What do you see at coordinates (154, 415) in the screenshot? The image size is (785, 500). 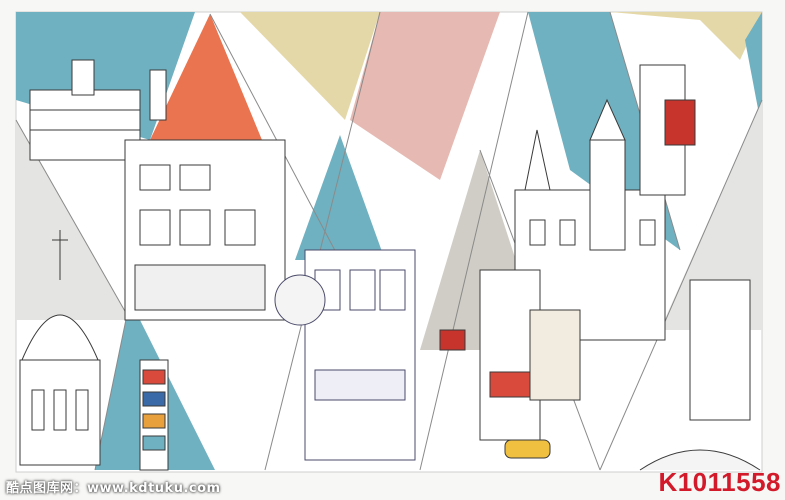 I see `signage-column-sketch` at bounding box center [154, 415].